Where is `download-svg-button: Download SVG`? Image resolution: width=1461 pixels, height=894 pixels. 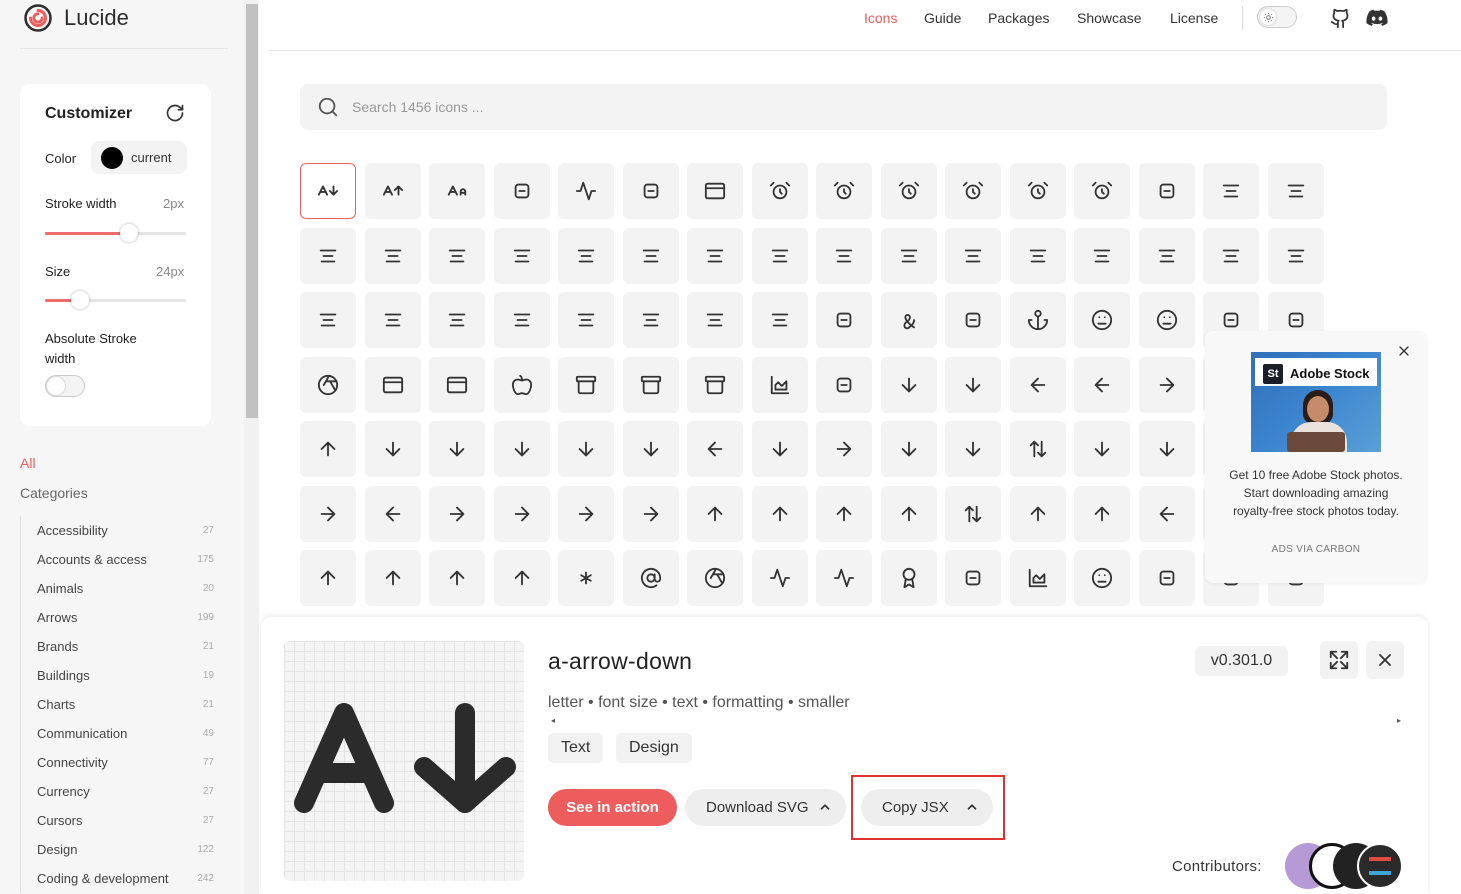 download-svg-button: Download SVG is located at coordinates (765, 807).